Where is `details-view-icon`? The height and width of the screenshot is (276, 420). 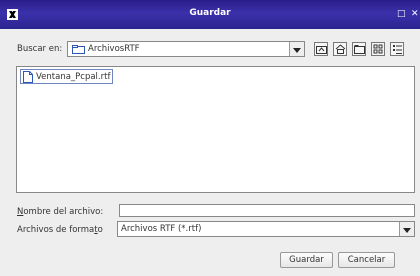
details-view-icon is located at coordinates (397, 49).